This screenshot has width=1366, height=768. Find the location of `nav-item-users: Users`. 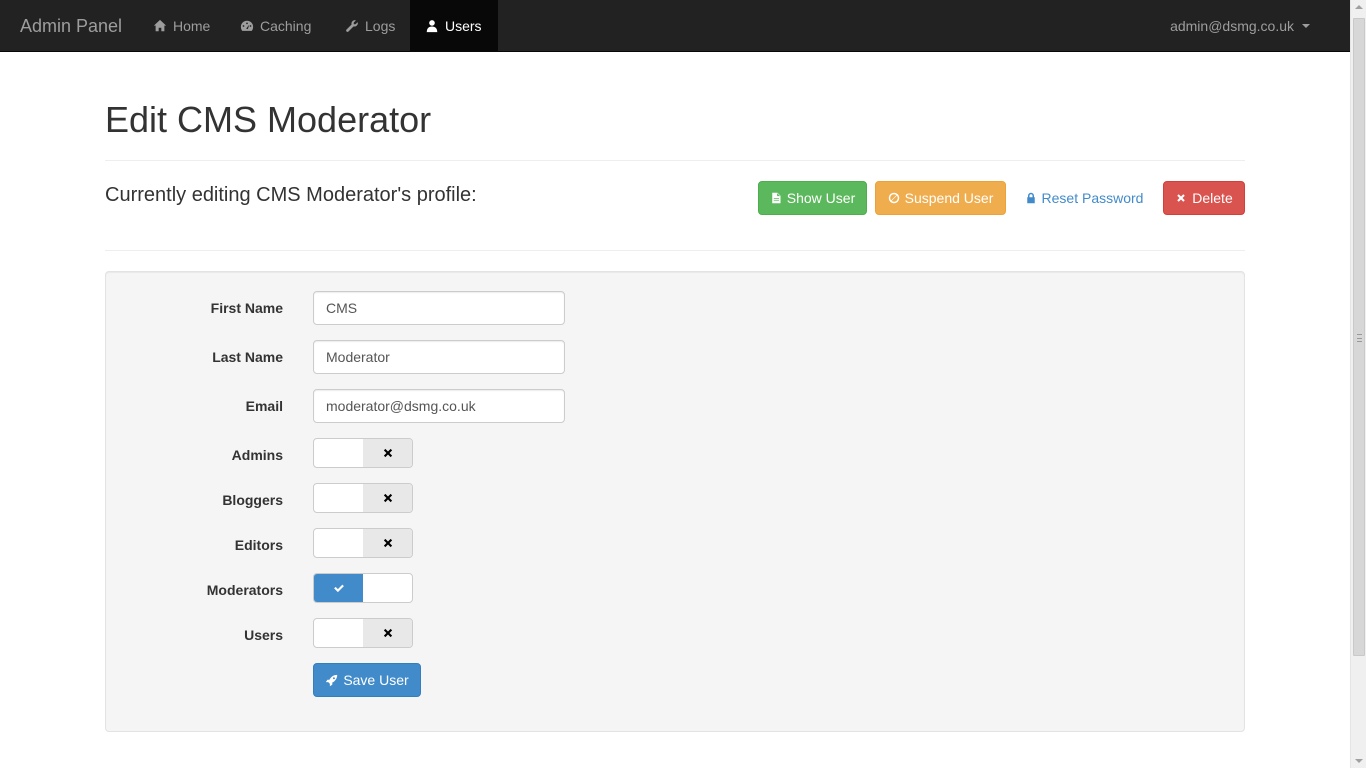

nav-item-users: Users is located at coordinates (454, 25).